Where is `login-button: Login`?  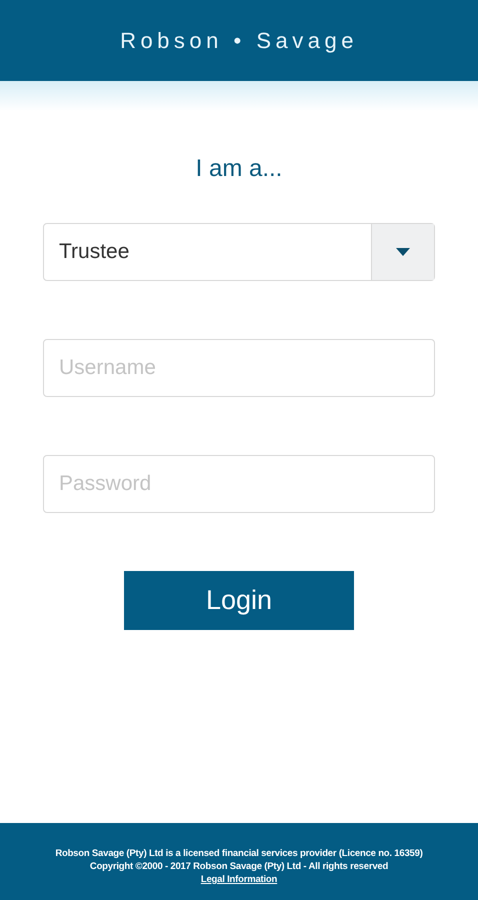
login-button: Login is located at coordinates (239, 600).